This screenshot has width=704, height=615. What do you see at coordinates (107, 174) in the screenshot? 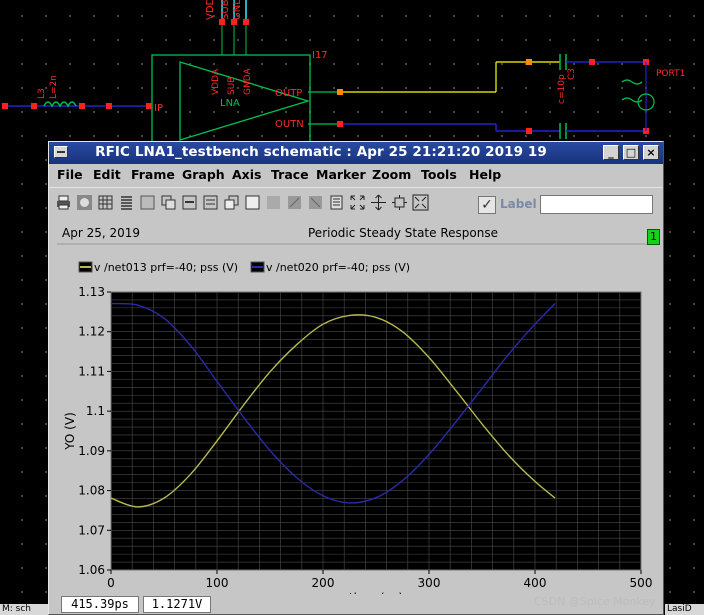
I see `menu-edit: Edit` at bounding box center [107, 174].